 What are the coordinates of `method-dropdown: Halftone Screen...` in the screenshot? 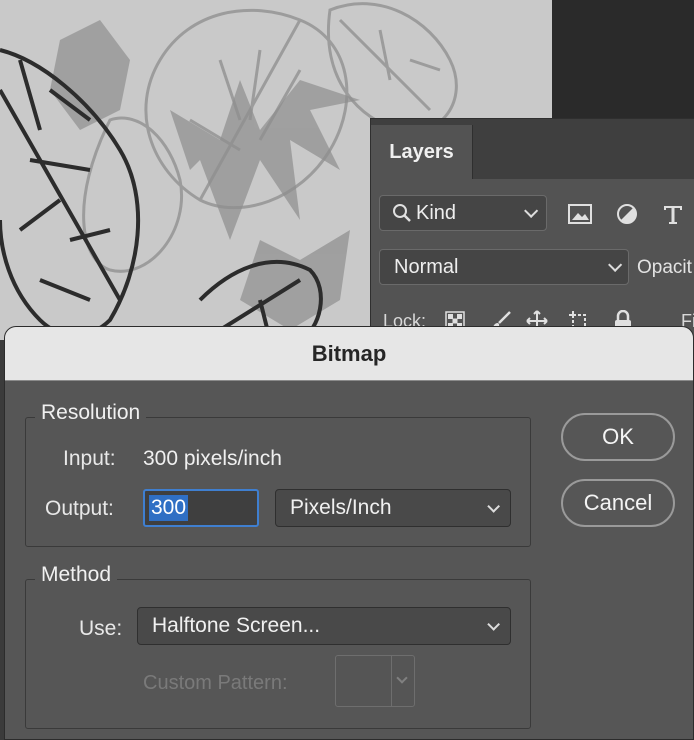 It's located at (324, 626).